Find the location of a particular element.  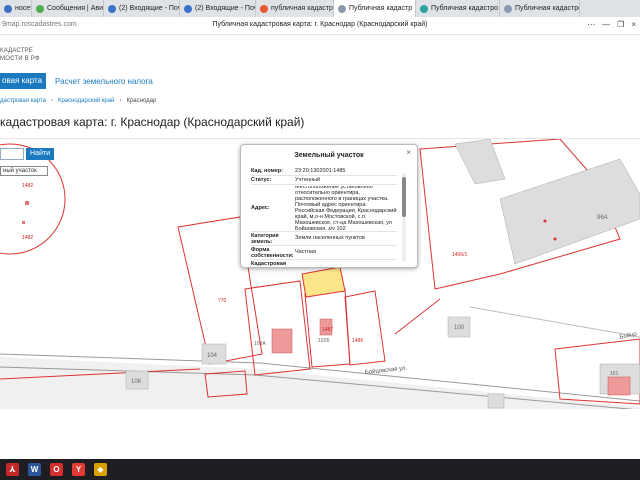

breadcrumb-item: Краснодарский край is located at coordinates (86, 101).